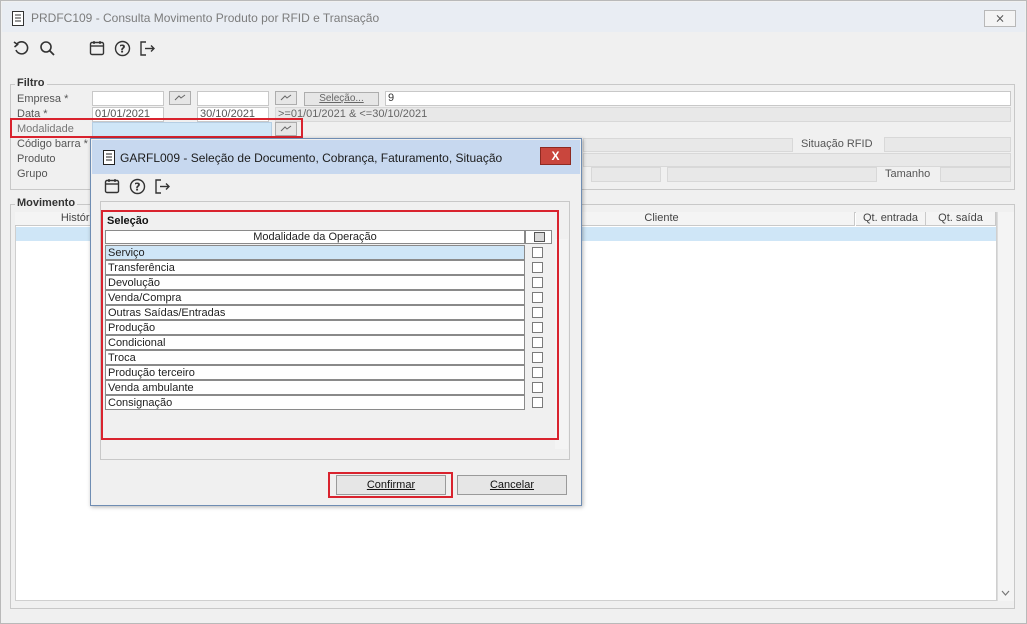 This screenshot has height=624, width=1027. Describe the element at coordinates (315, 387) in the screenshot. I see `list-item: Venda ambulante` at that location.